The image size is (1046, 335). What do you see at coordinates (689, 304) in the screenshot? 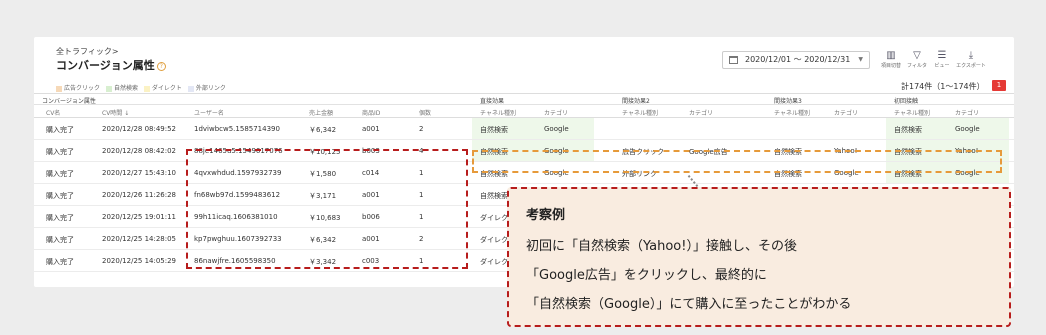
I see `callout-line: 「自然検索（Google）」にて購入に至ったことがわかる` at bounding box center [689, 304].